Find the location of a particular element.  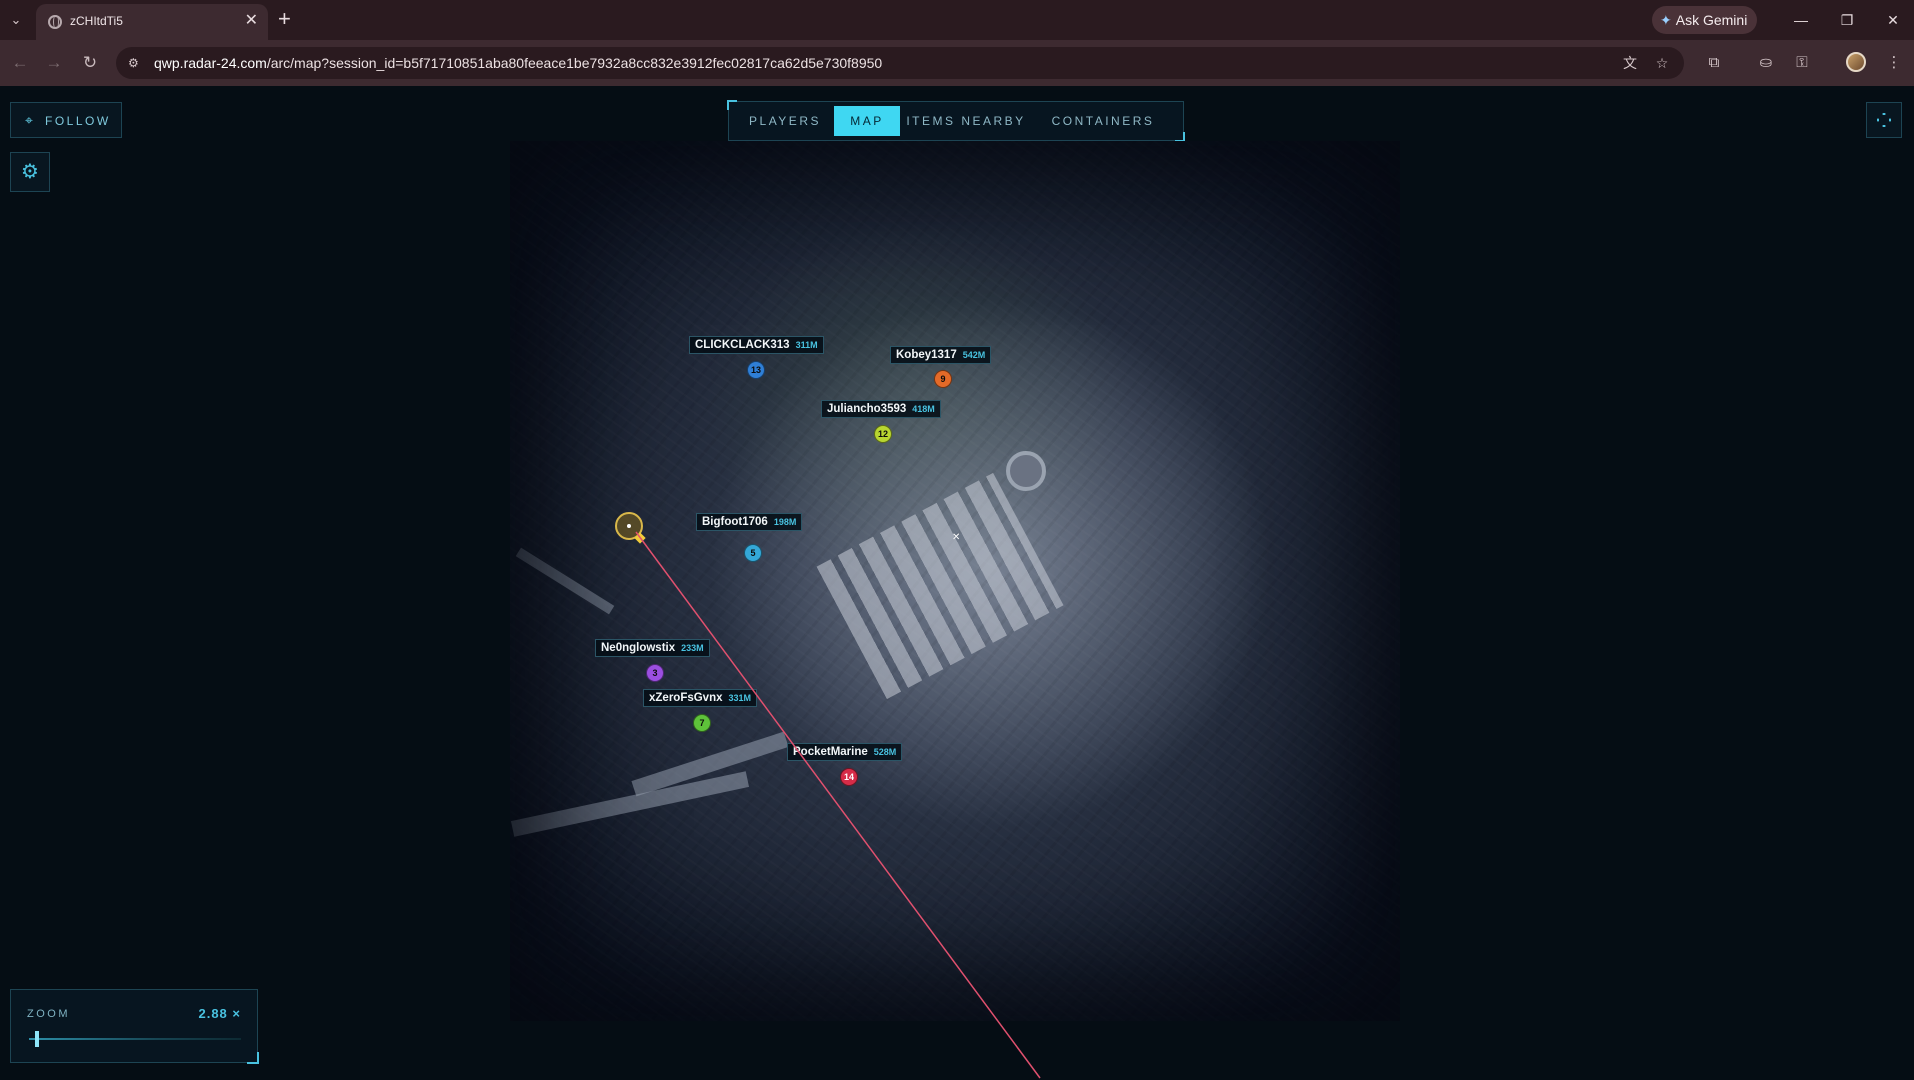

password-key-icon: ⚿ is located at coordinates (1802, 63).